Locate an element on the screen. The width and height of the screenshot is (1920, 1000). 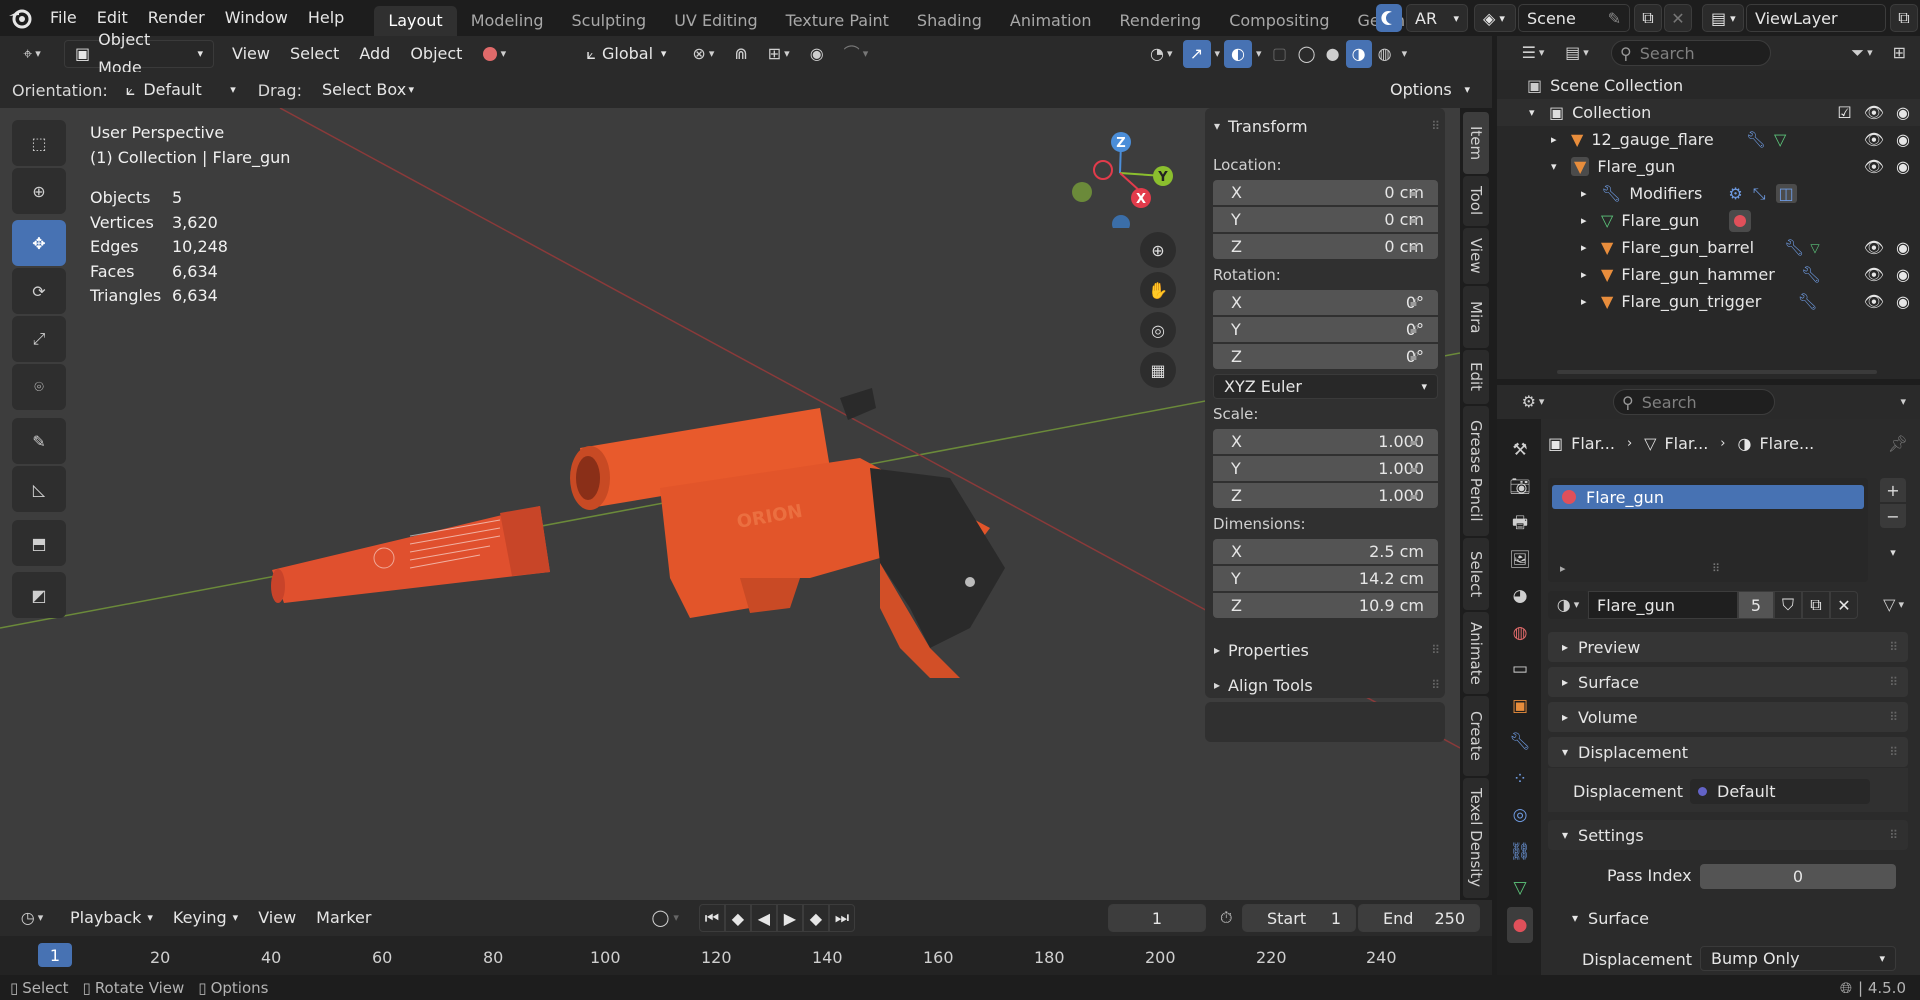
section-displacement: ▾ Displacement ⠿ is located at coordinates (1728, 752).